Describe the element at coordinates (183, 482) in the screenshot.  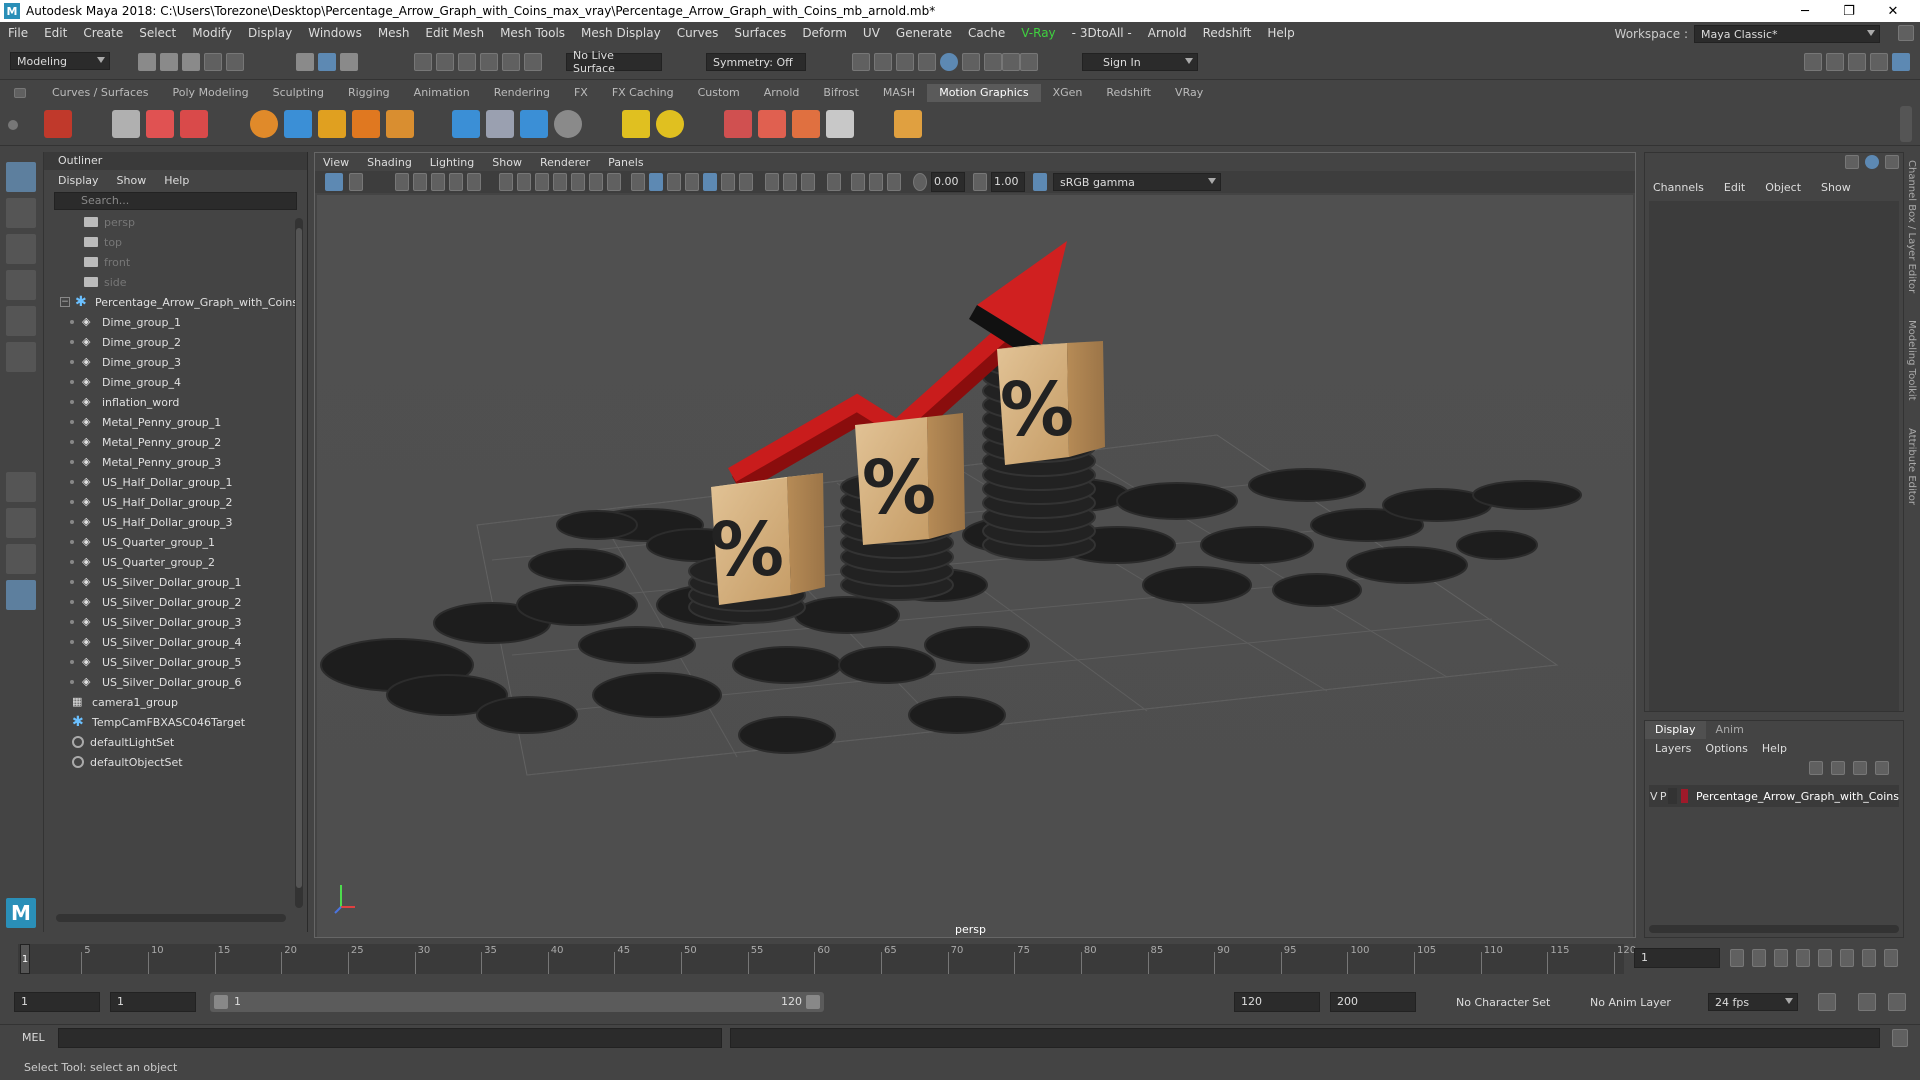
I see `outliner-item-child: ◈ US_Half_Dollar_group_1` at that location.